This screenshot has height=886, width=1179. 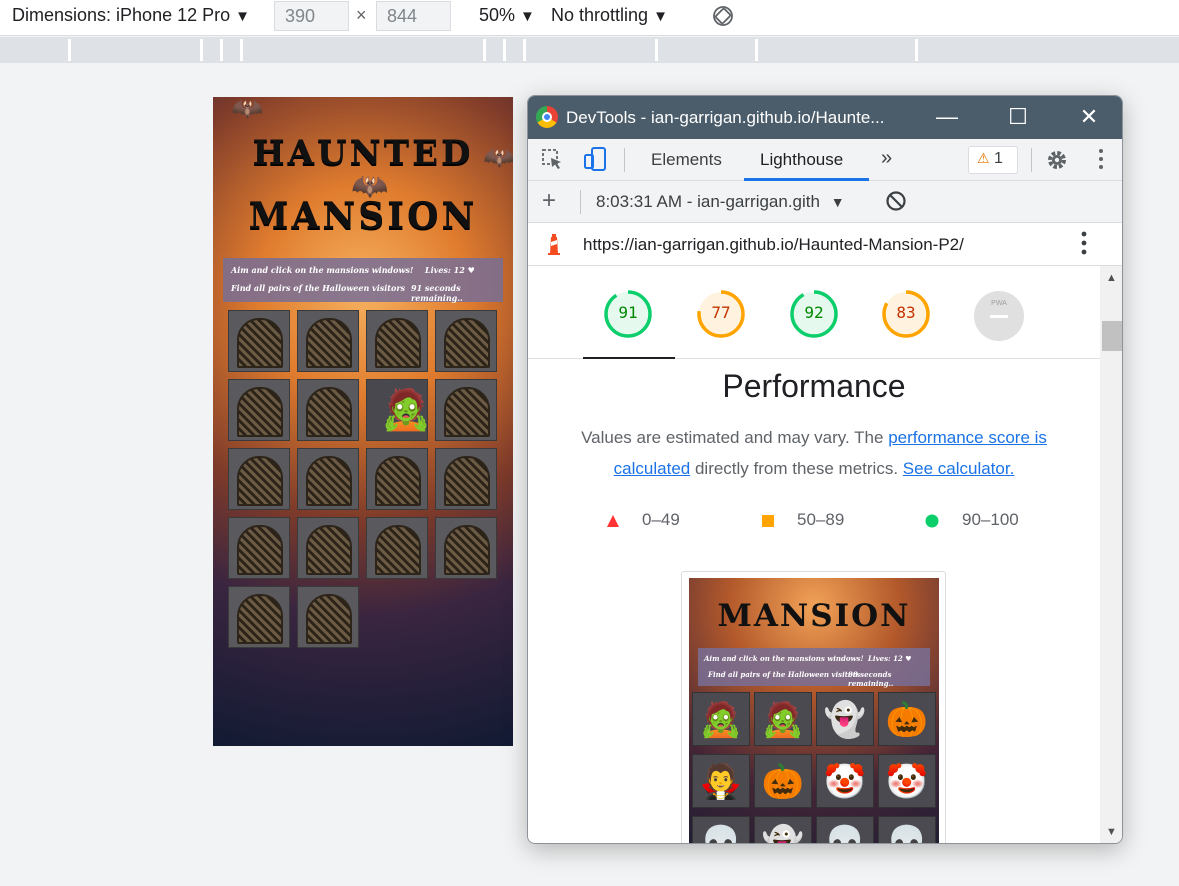 What do you see at coordinates (907, 781) in the screenshot?
I see `clown-icon: 🤡` at bounding box center [907, 781].